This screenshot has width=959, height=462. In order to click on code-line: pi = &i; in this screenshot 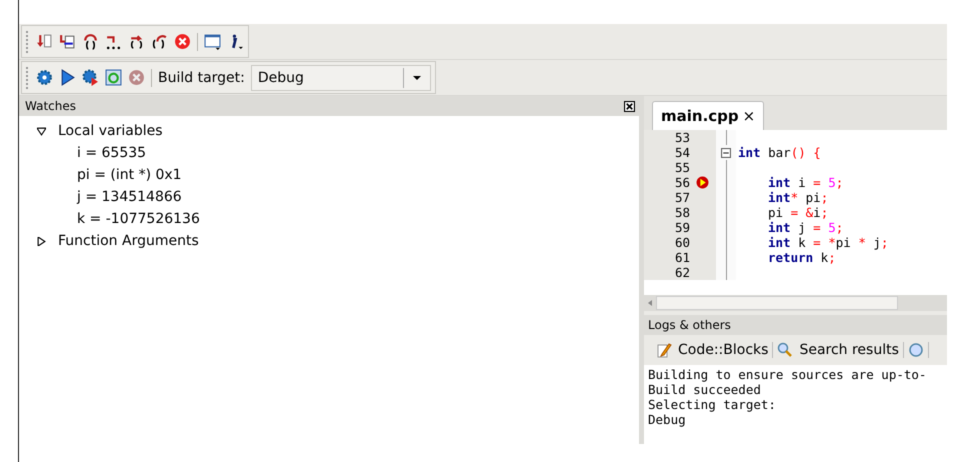, I will do `click(797, 212)`.